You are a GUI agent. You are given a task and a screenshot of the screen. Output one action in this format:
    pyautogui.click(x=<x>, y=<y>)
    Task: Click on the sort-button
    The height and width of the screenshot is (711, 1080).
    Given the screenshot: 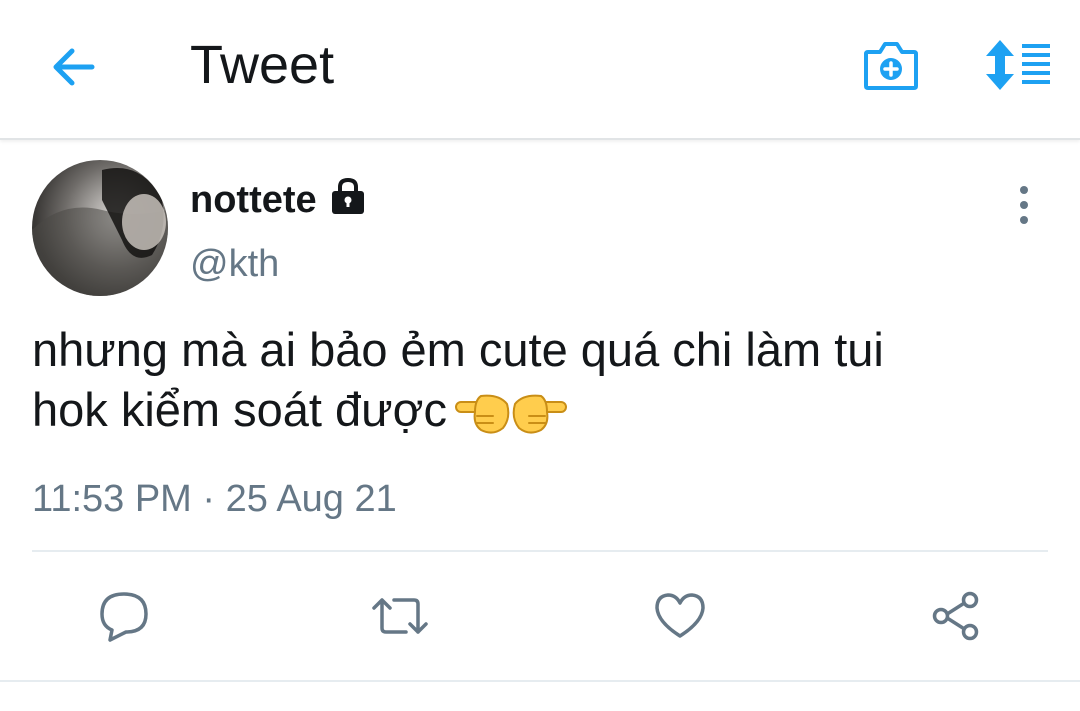 What is the action you would take?
    pyautogui.click(x=1017, y=65)
    